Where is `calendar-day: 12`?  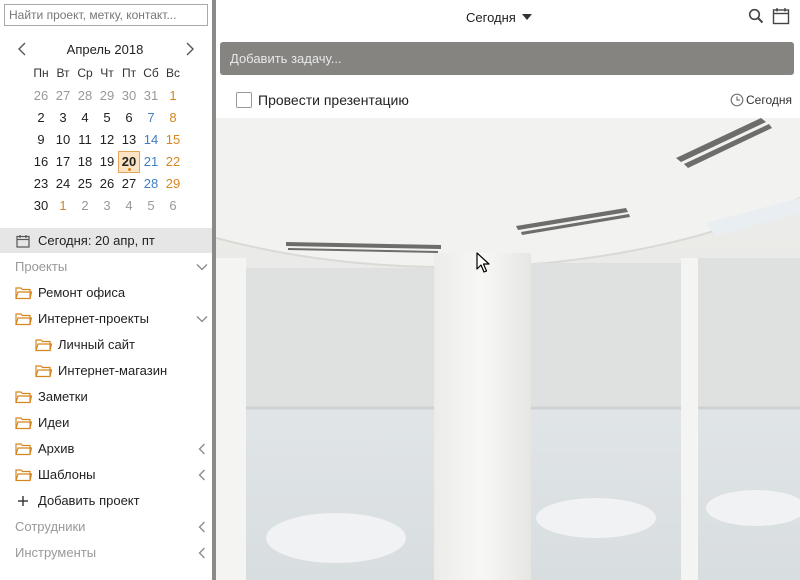 calendar-day: 12 is located at coordinates (107, 140).